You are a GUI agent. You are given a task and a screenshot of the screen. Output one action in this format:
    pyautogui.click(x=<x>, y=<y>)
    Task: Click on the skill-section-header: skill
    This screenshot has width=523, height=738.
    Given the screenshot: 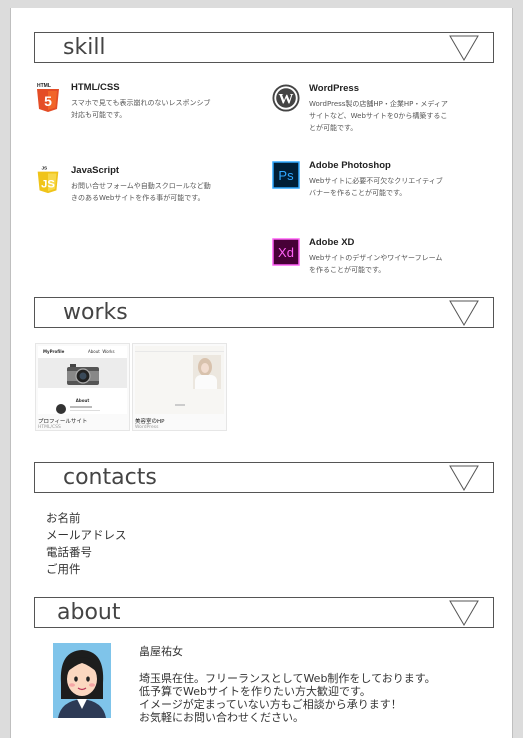 What is the action you would take?
    pyautogui.click(x=264, y=47)
    